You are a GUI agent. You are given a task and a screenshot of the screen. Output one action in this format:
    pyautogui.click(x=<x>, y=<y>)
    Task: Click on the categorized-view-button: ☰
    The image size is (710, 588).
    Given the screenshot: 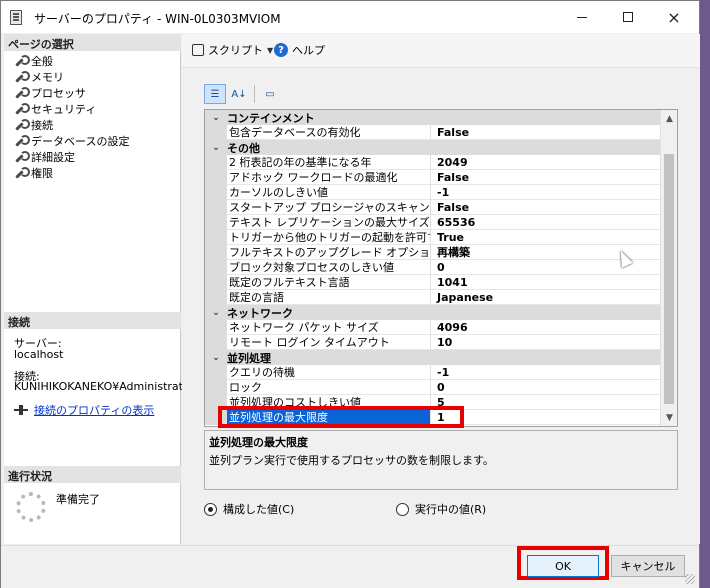 What is the action you would take?
    pyautogui.click(x=215, y=94)
    